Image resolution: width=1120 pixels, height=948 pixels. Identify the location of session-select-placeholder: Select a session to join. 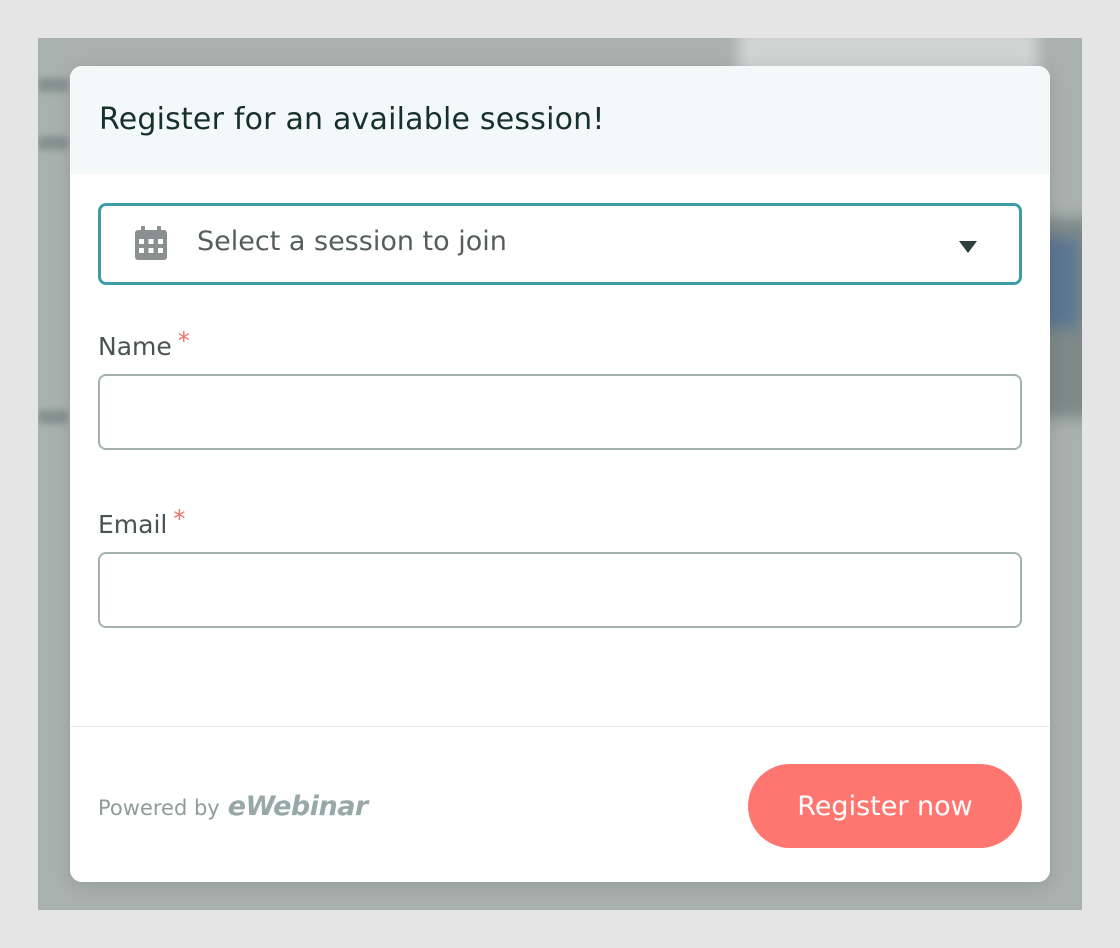
(352, 241).